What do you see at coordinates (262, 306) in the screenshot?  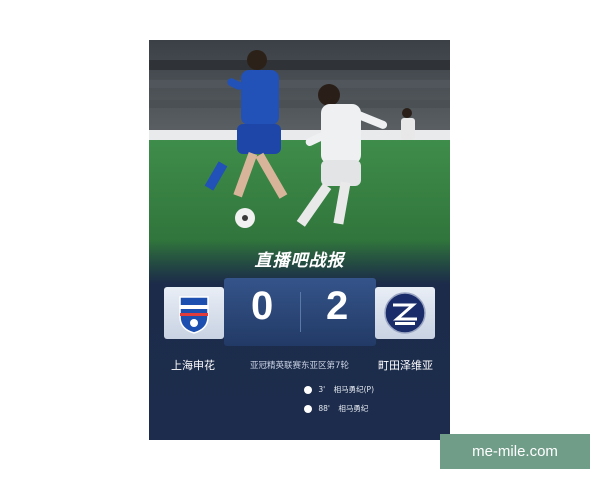 I see `home-score: 0` at bounding box center [262, 306].